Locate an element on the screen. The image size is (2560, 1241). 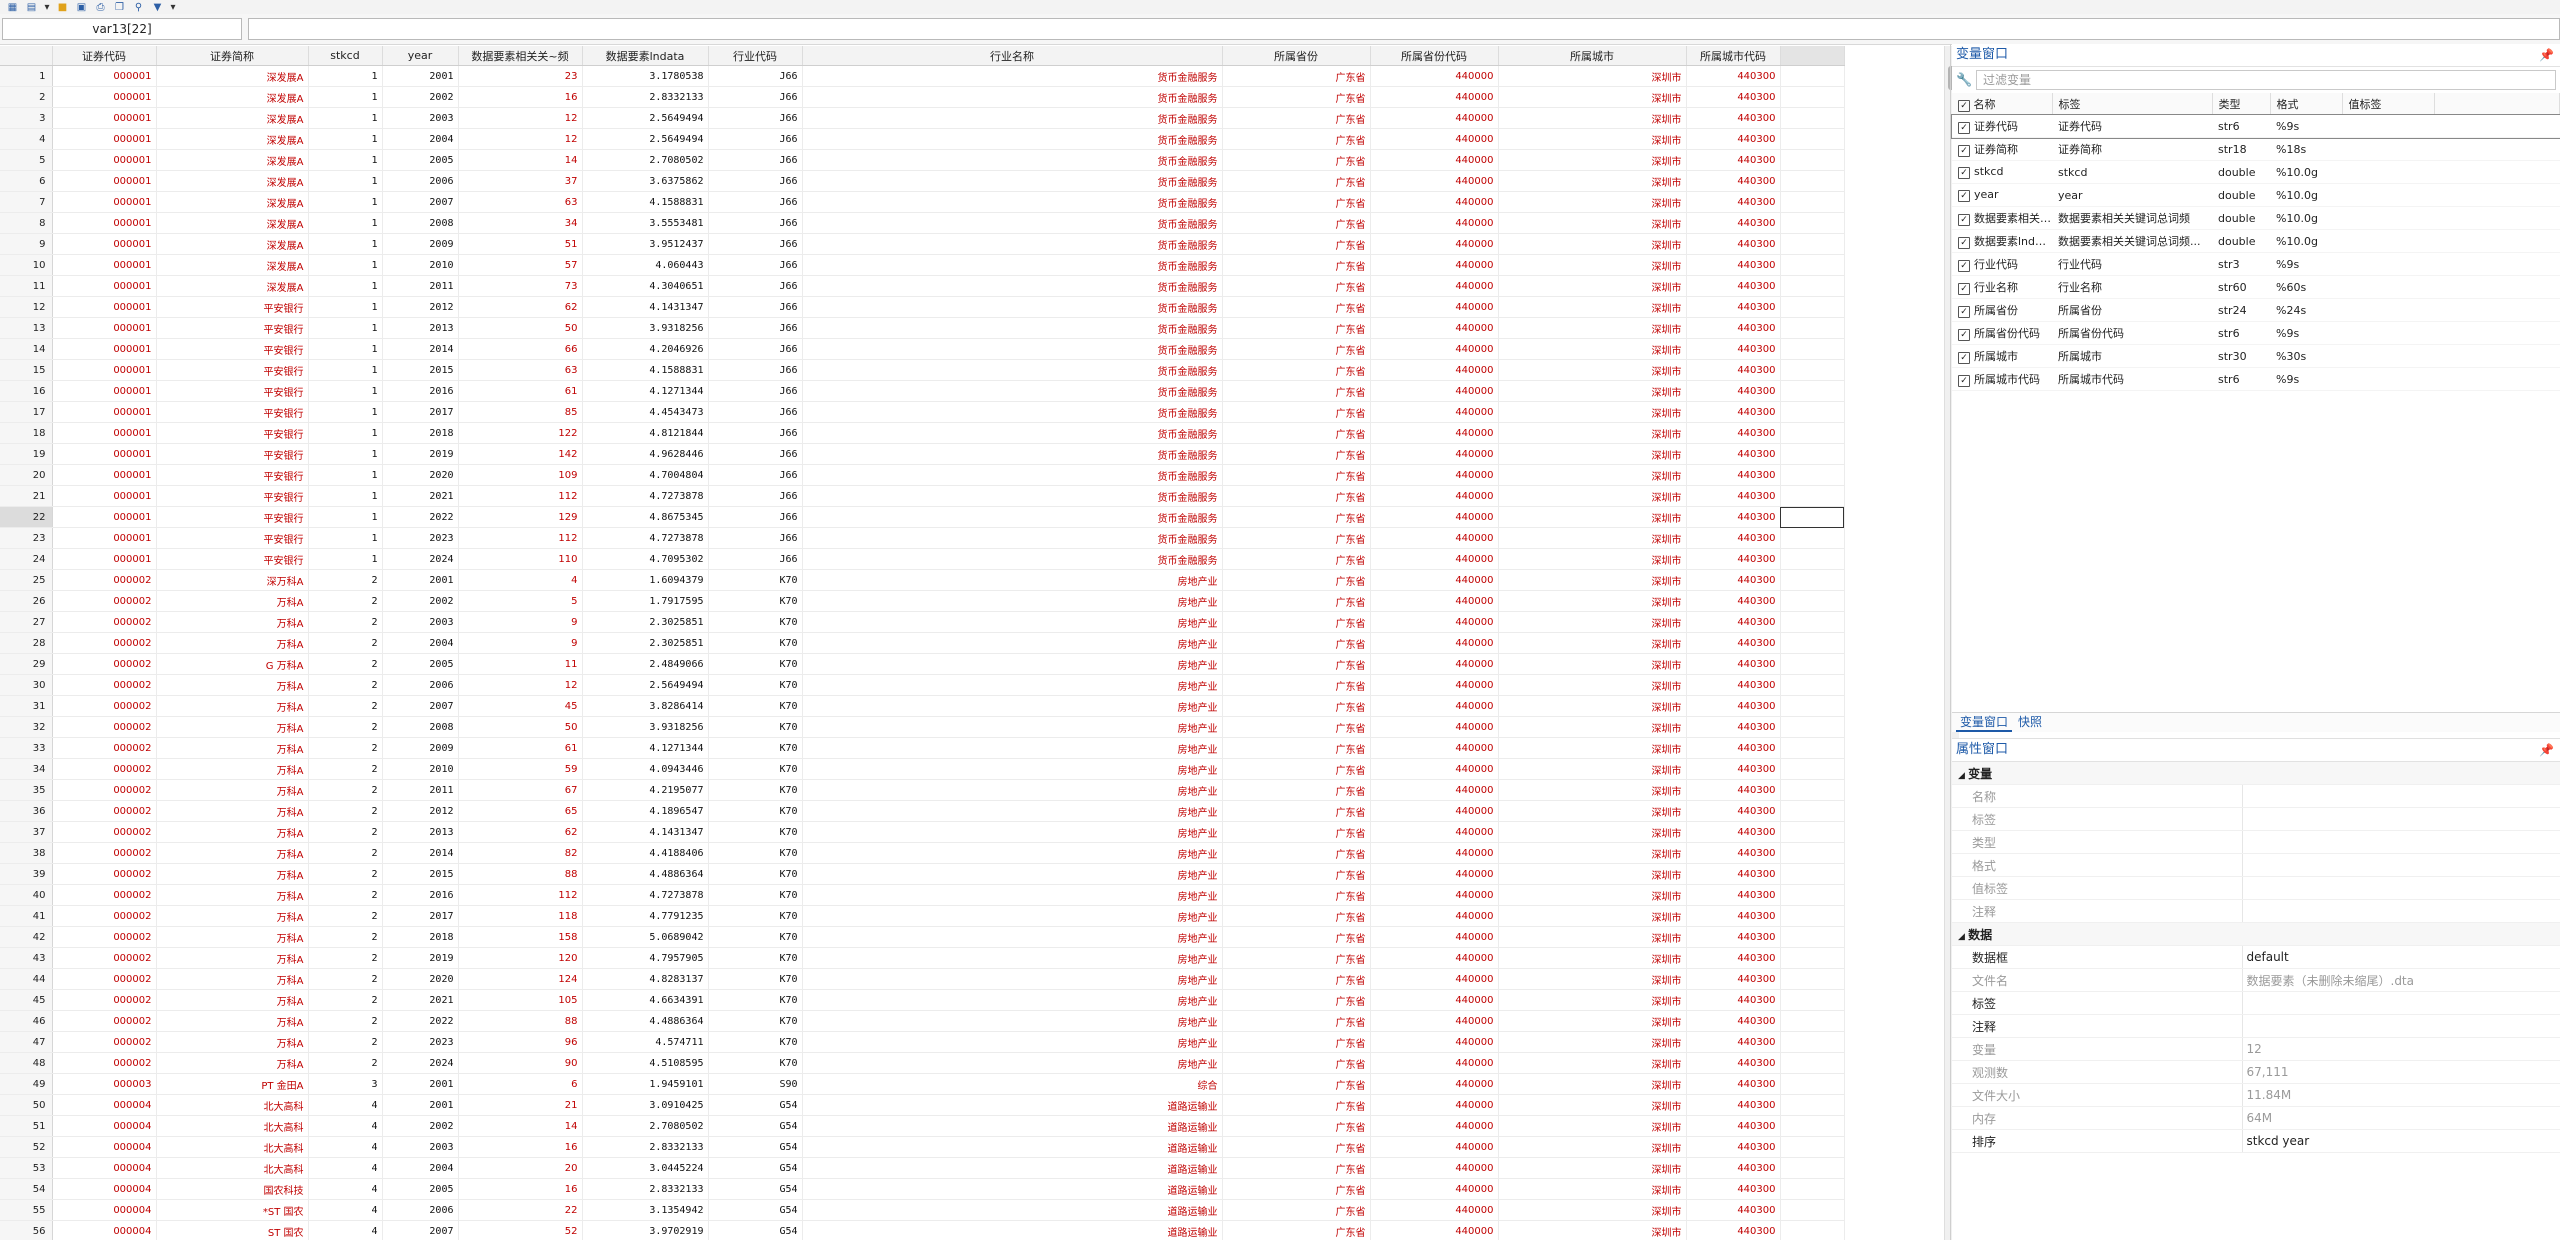
variable-name-cell: ✓ 所属城市 is located at coordinates (2002, 356).